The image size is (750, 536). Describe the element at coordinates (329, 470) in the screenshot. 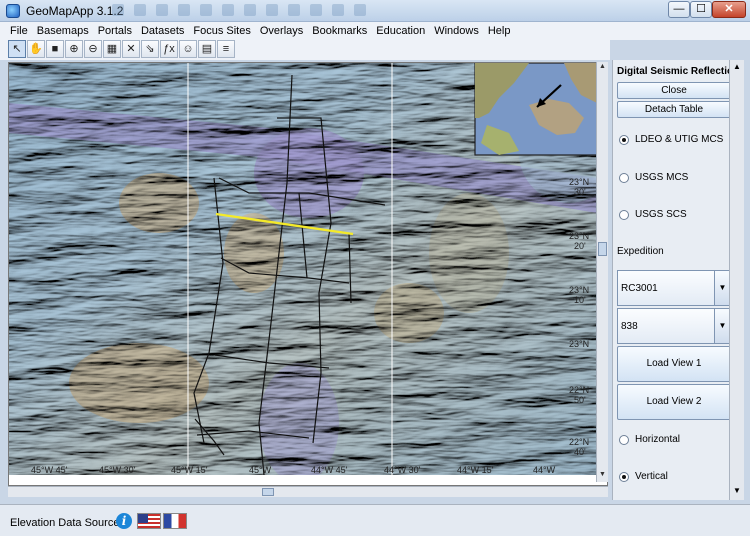

I see `lon-label: 44°W 45'` at that location.